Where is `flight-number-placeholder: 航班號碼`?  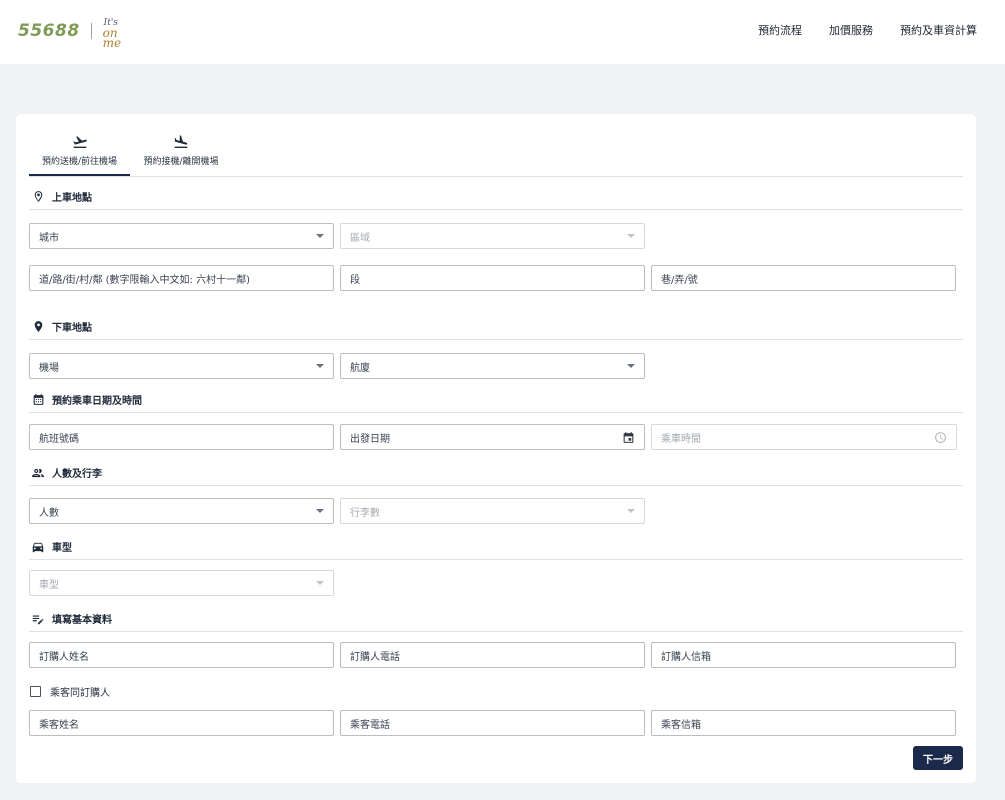
flight-number-placeholder: 航班號碼 is located at coordinates (59, 439).